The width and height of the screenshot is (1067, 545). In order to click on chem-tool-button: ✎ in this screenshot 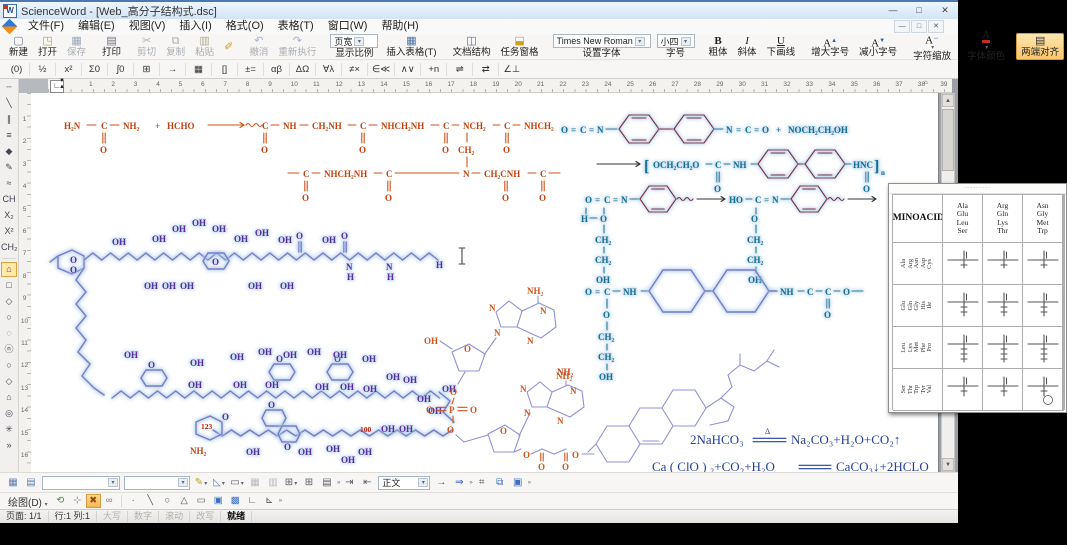, I will do `click(9, 167)`.